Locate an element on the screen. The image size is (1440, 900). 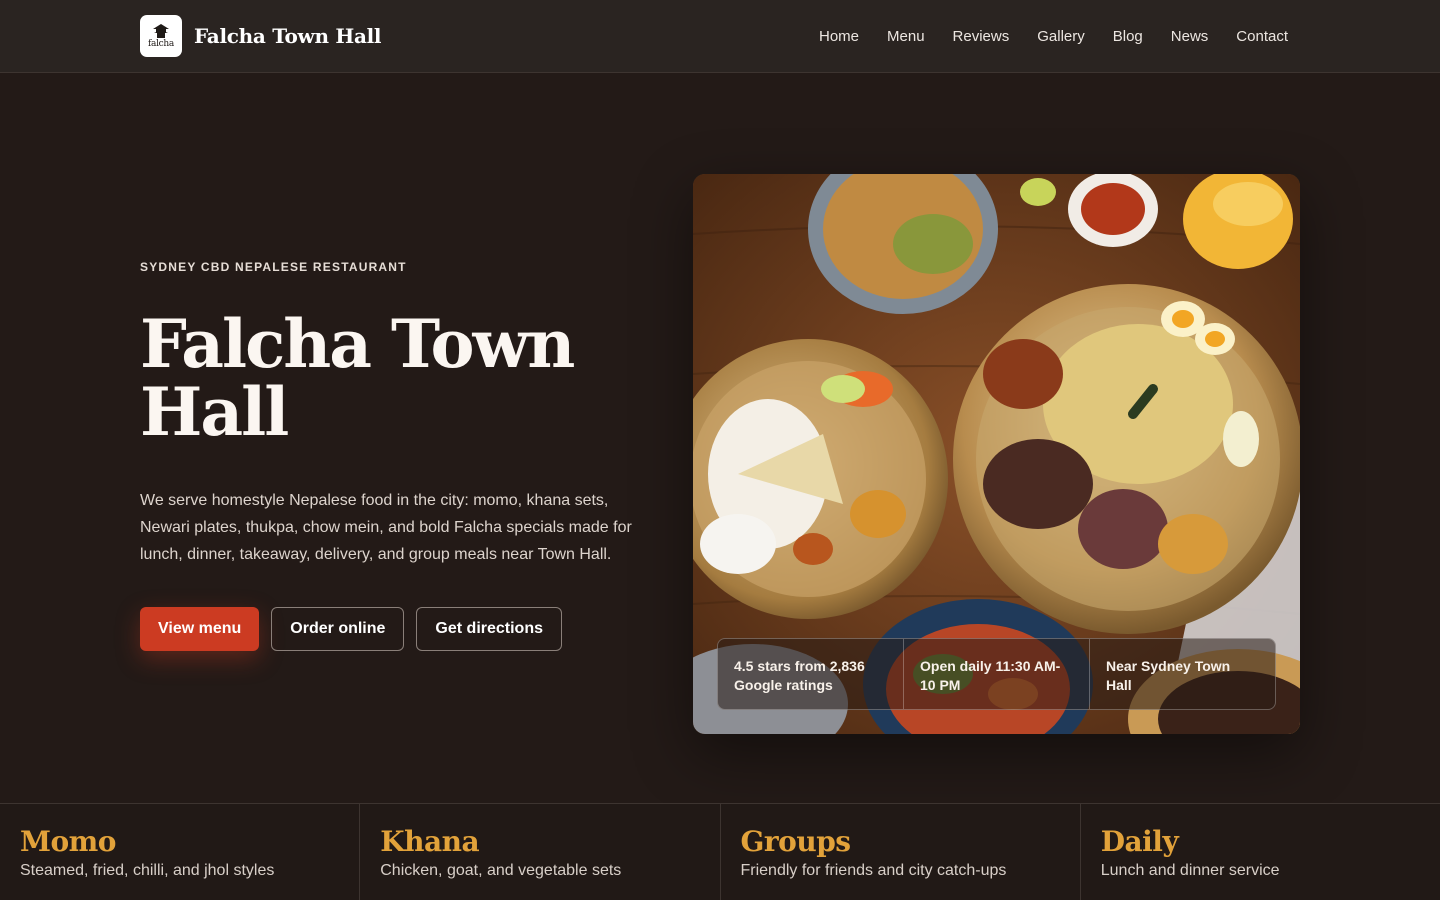
nav-home: Home is located at coordinates (839, 36).